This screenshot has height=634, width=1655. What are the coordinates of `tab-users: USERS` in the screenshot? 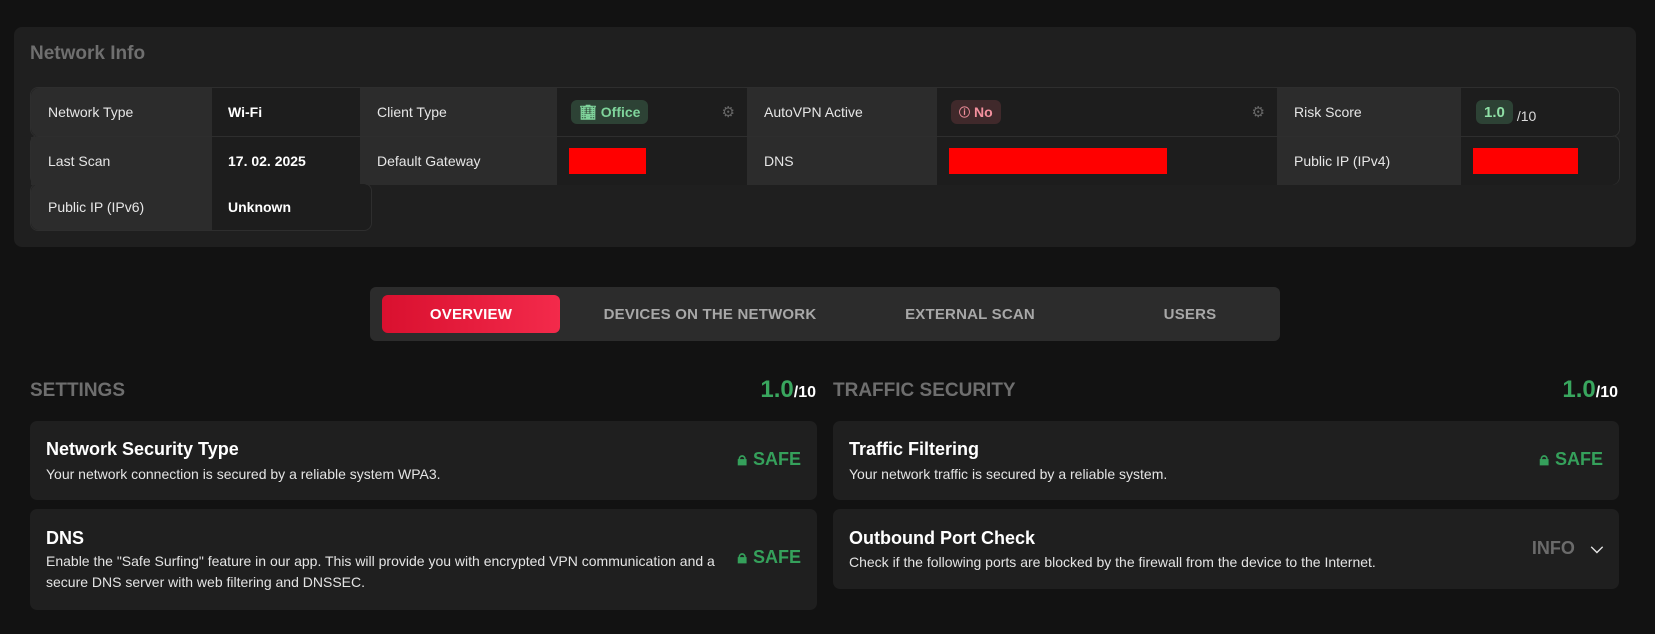 It's located at (1190, 314).